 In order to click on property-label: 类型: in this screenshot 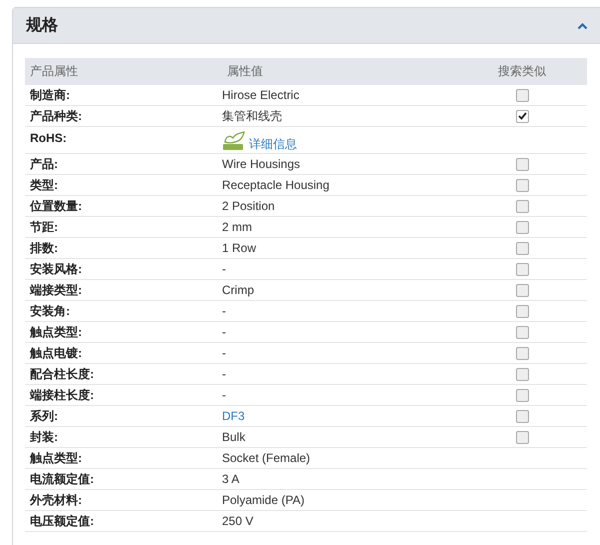, I will do `click(44, 185)`.